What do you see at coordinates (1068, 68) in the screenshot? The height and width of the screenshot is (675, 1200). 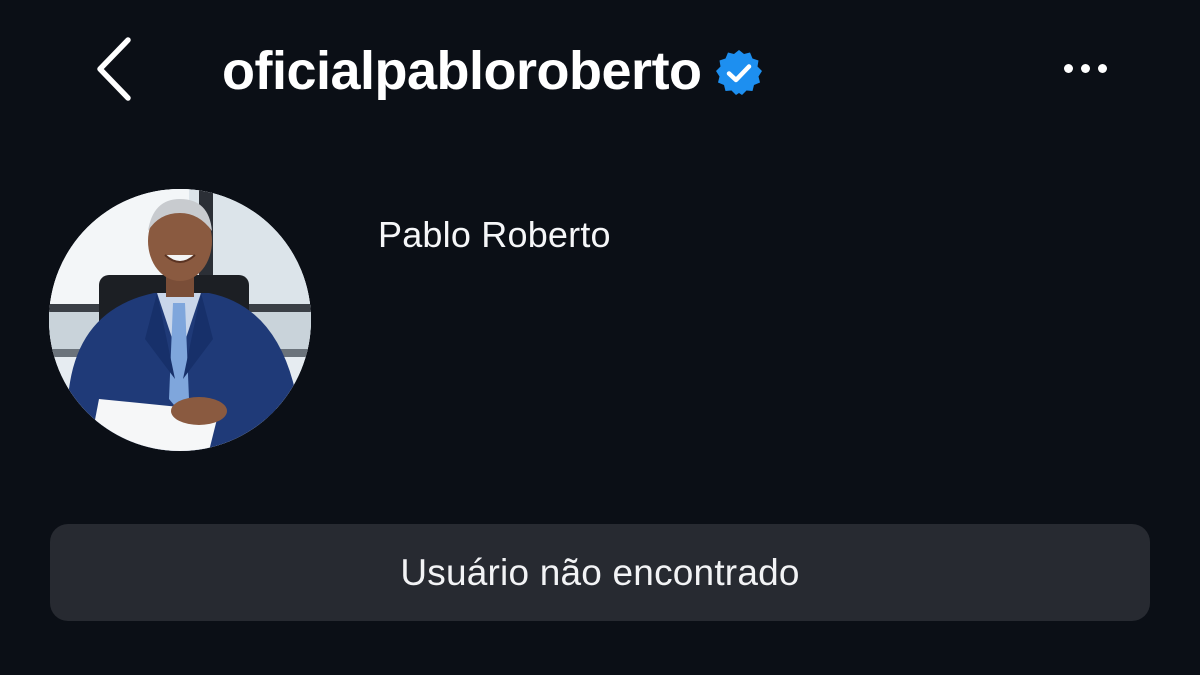 I see `more-horizontal-icon` at bounding box center [1068, 68].